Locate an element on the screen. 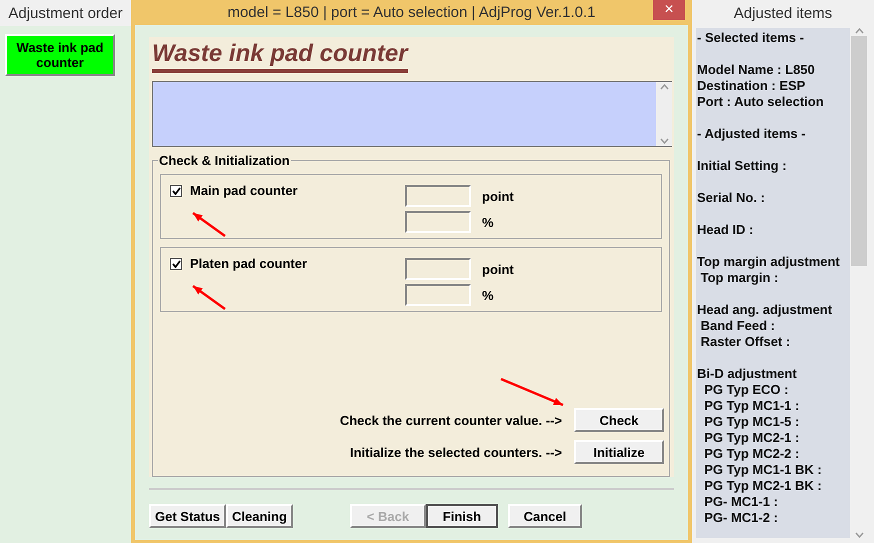  adjustment-item: Waste ink pad counter is located at coordinates (60, 55).